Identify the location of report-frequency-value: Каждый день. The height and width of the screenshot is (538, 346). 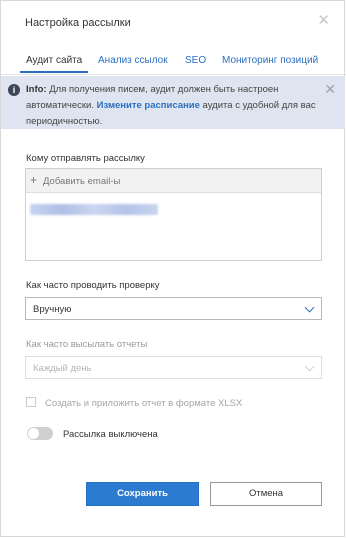
(62, 368).